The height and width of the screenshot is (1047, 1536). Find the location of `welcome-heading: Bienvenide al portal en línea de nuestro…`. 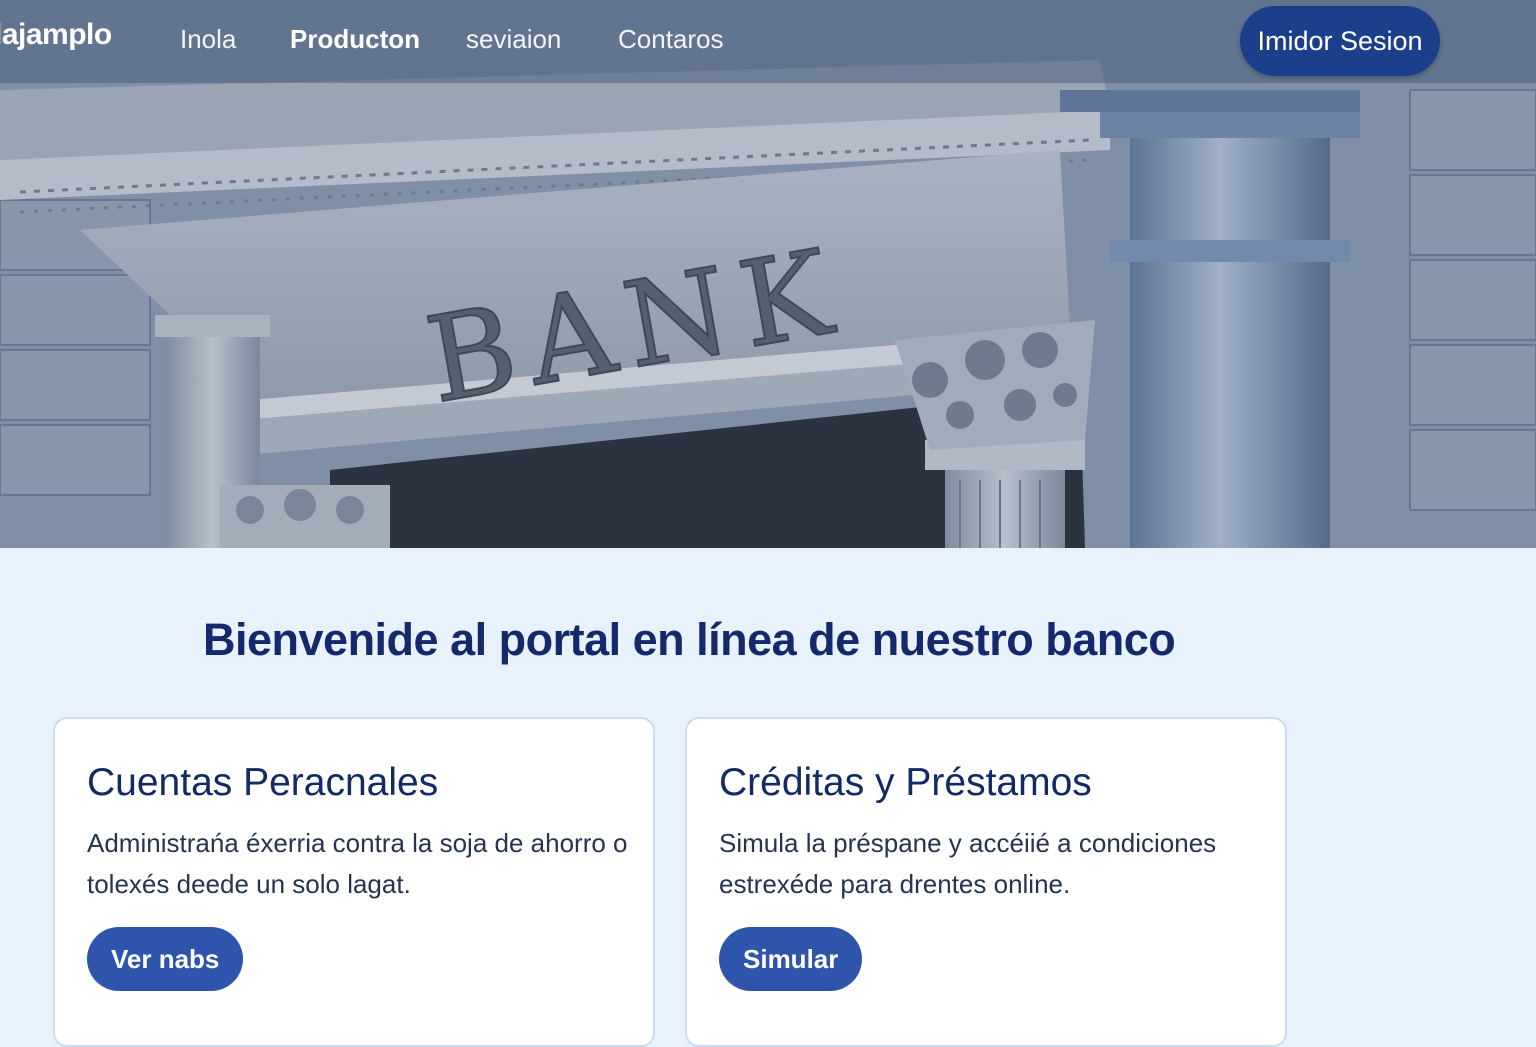

welcome-heading: Bienvenide al portal en línea de nuestro… is located at coordinates (689, 639).